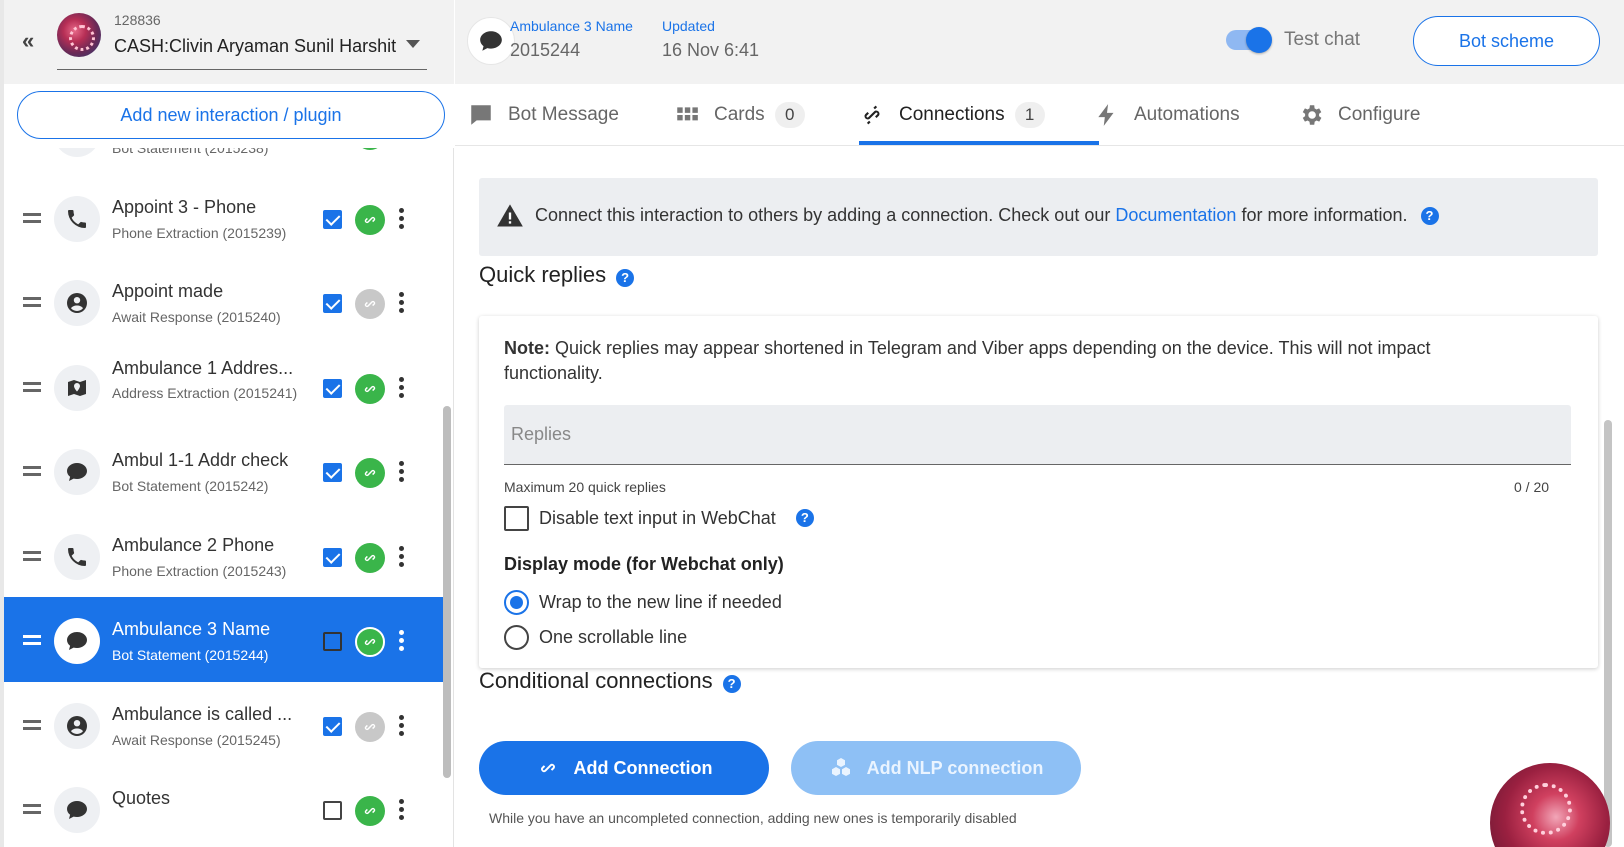  I want to click on interaction-list-item: Bot Statement (2015238), so click(224, 163).